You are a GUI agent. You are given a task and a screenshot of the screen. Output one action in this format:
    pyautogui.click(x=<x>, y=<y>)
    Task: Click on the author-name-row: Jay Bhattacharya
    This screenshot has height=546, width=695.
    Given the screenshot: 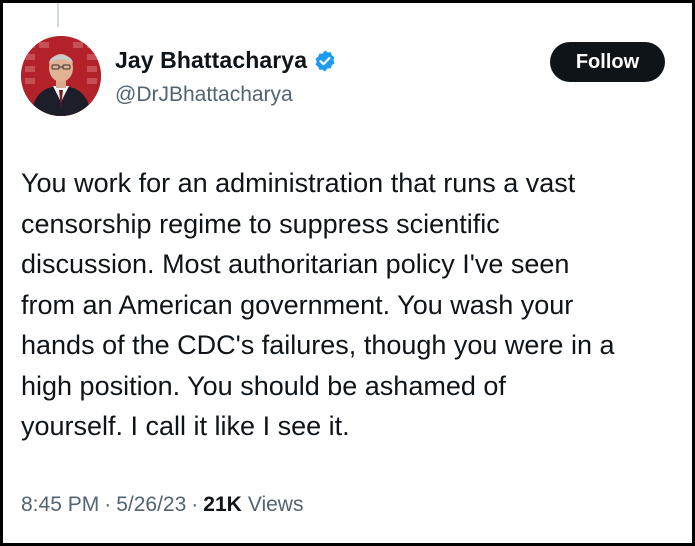 What is the action you would take?
    pyautogui.click(x=226, y=60)
    